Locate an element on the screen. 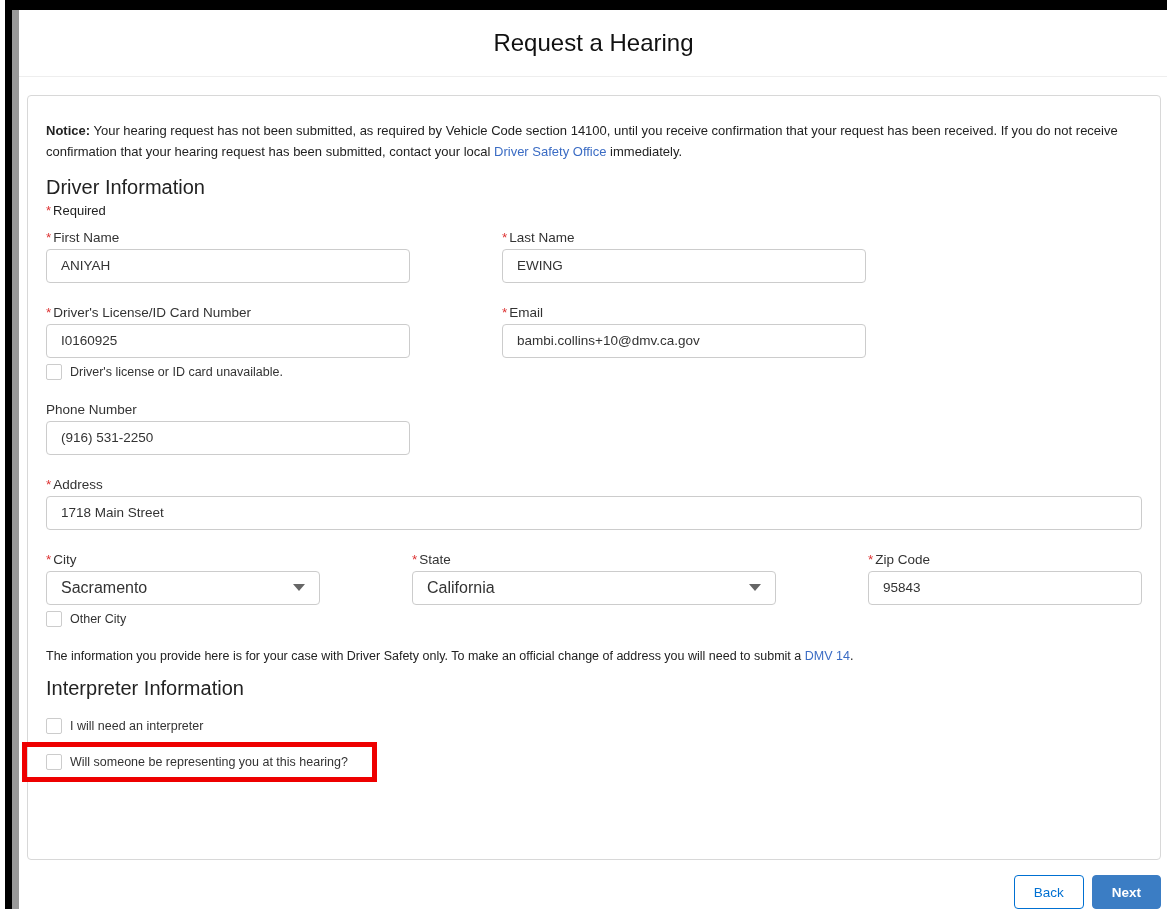  field-label: *Zip Code is located at coordinates (900, 559).